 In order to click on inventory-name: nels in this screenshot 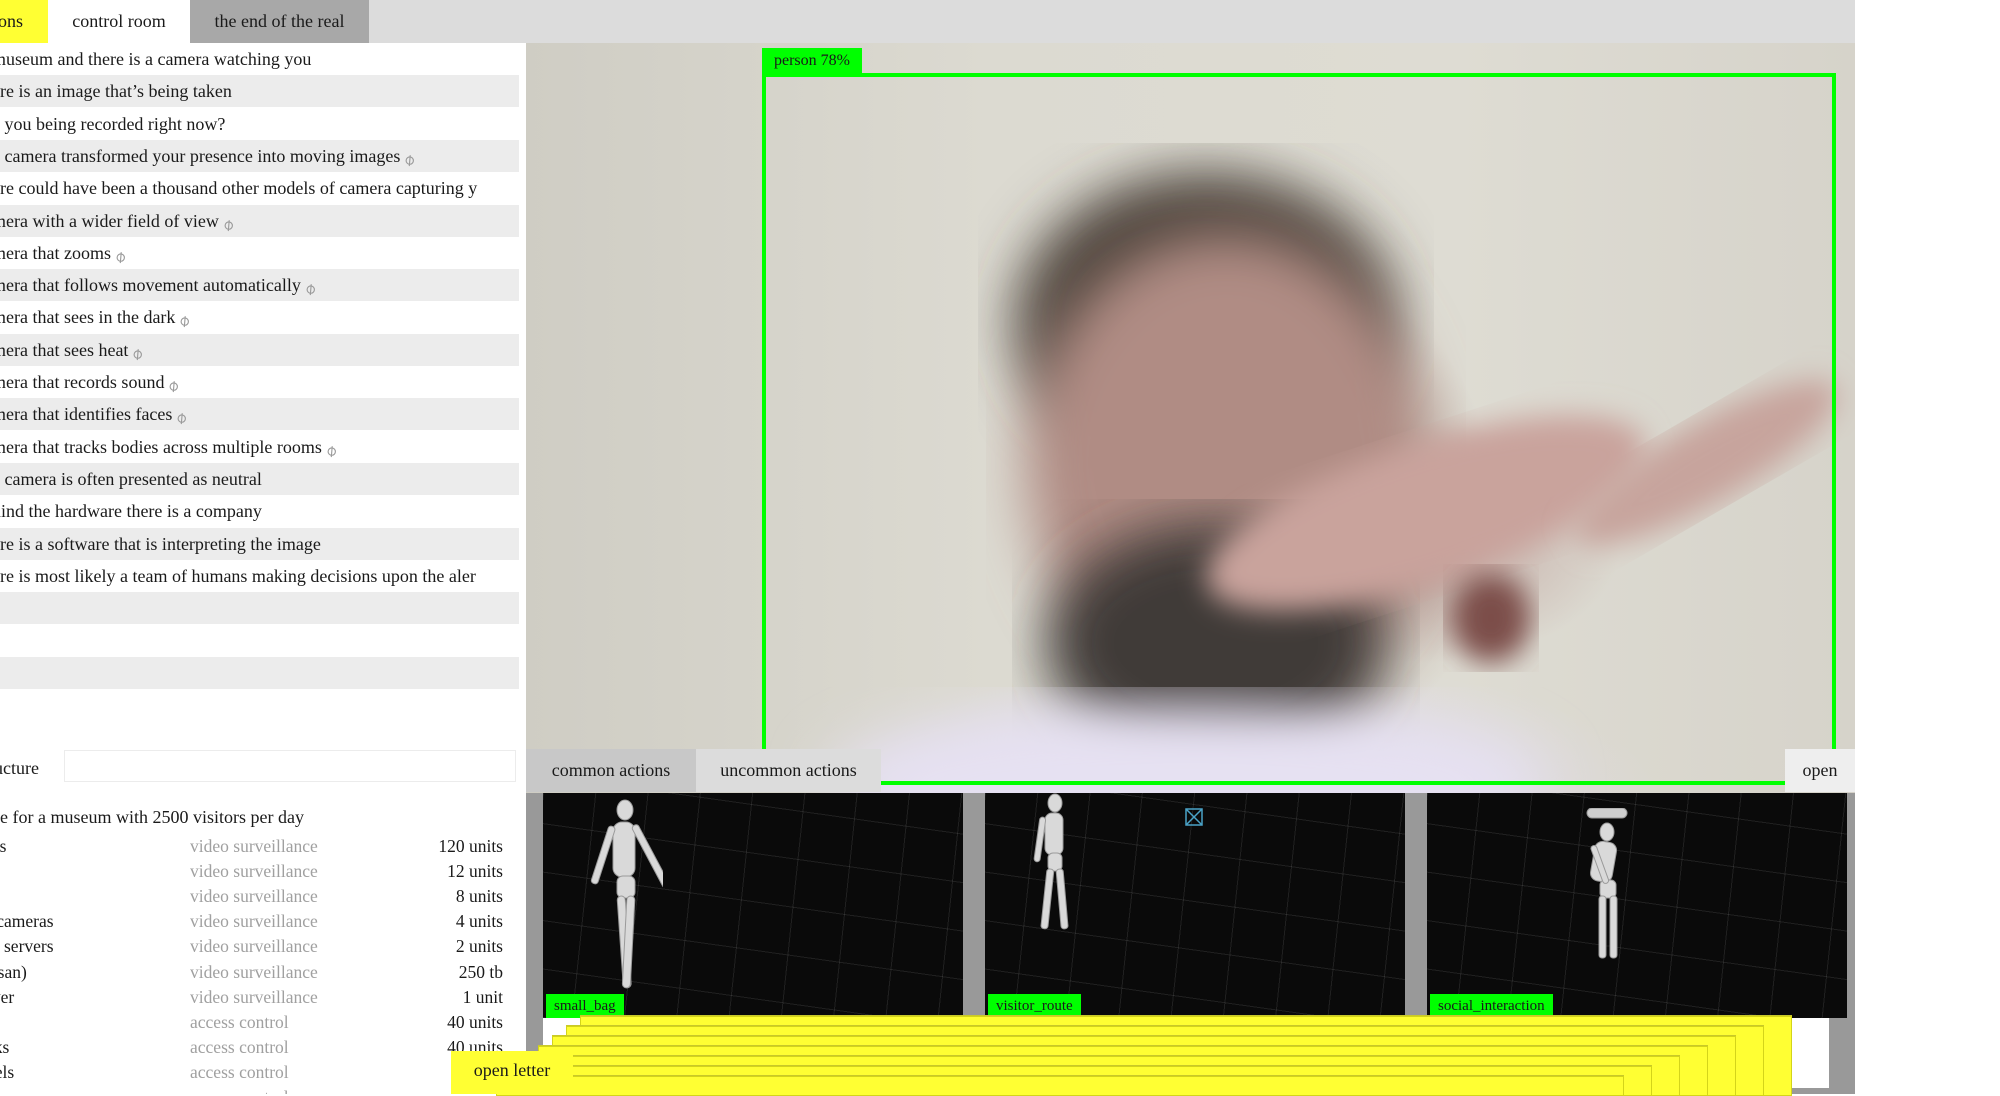, I will do `click(7, 1071)`.